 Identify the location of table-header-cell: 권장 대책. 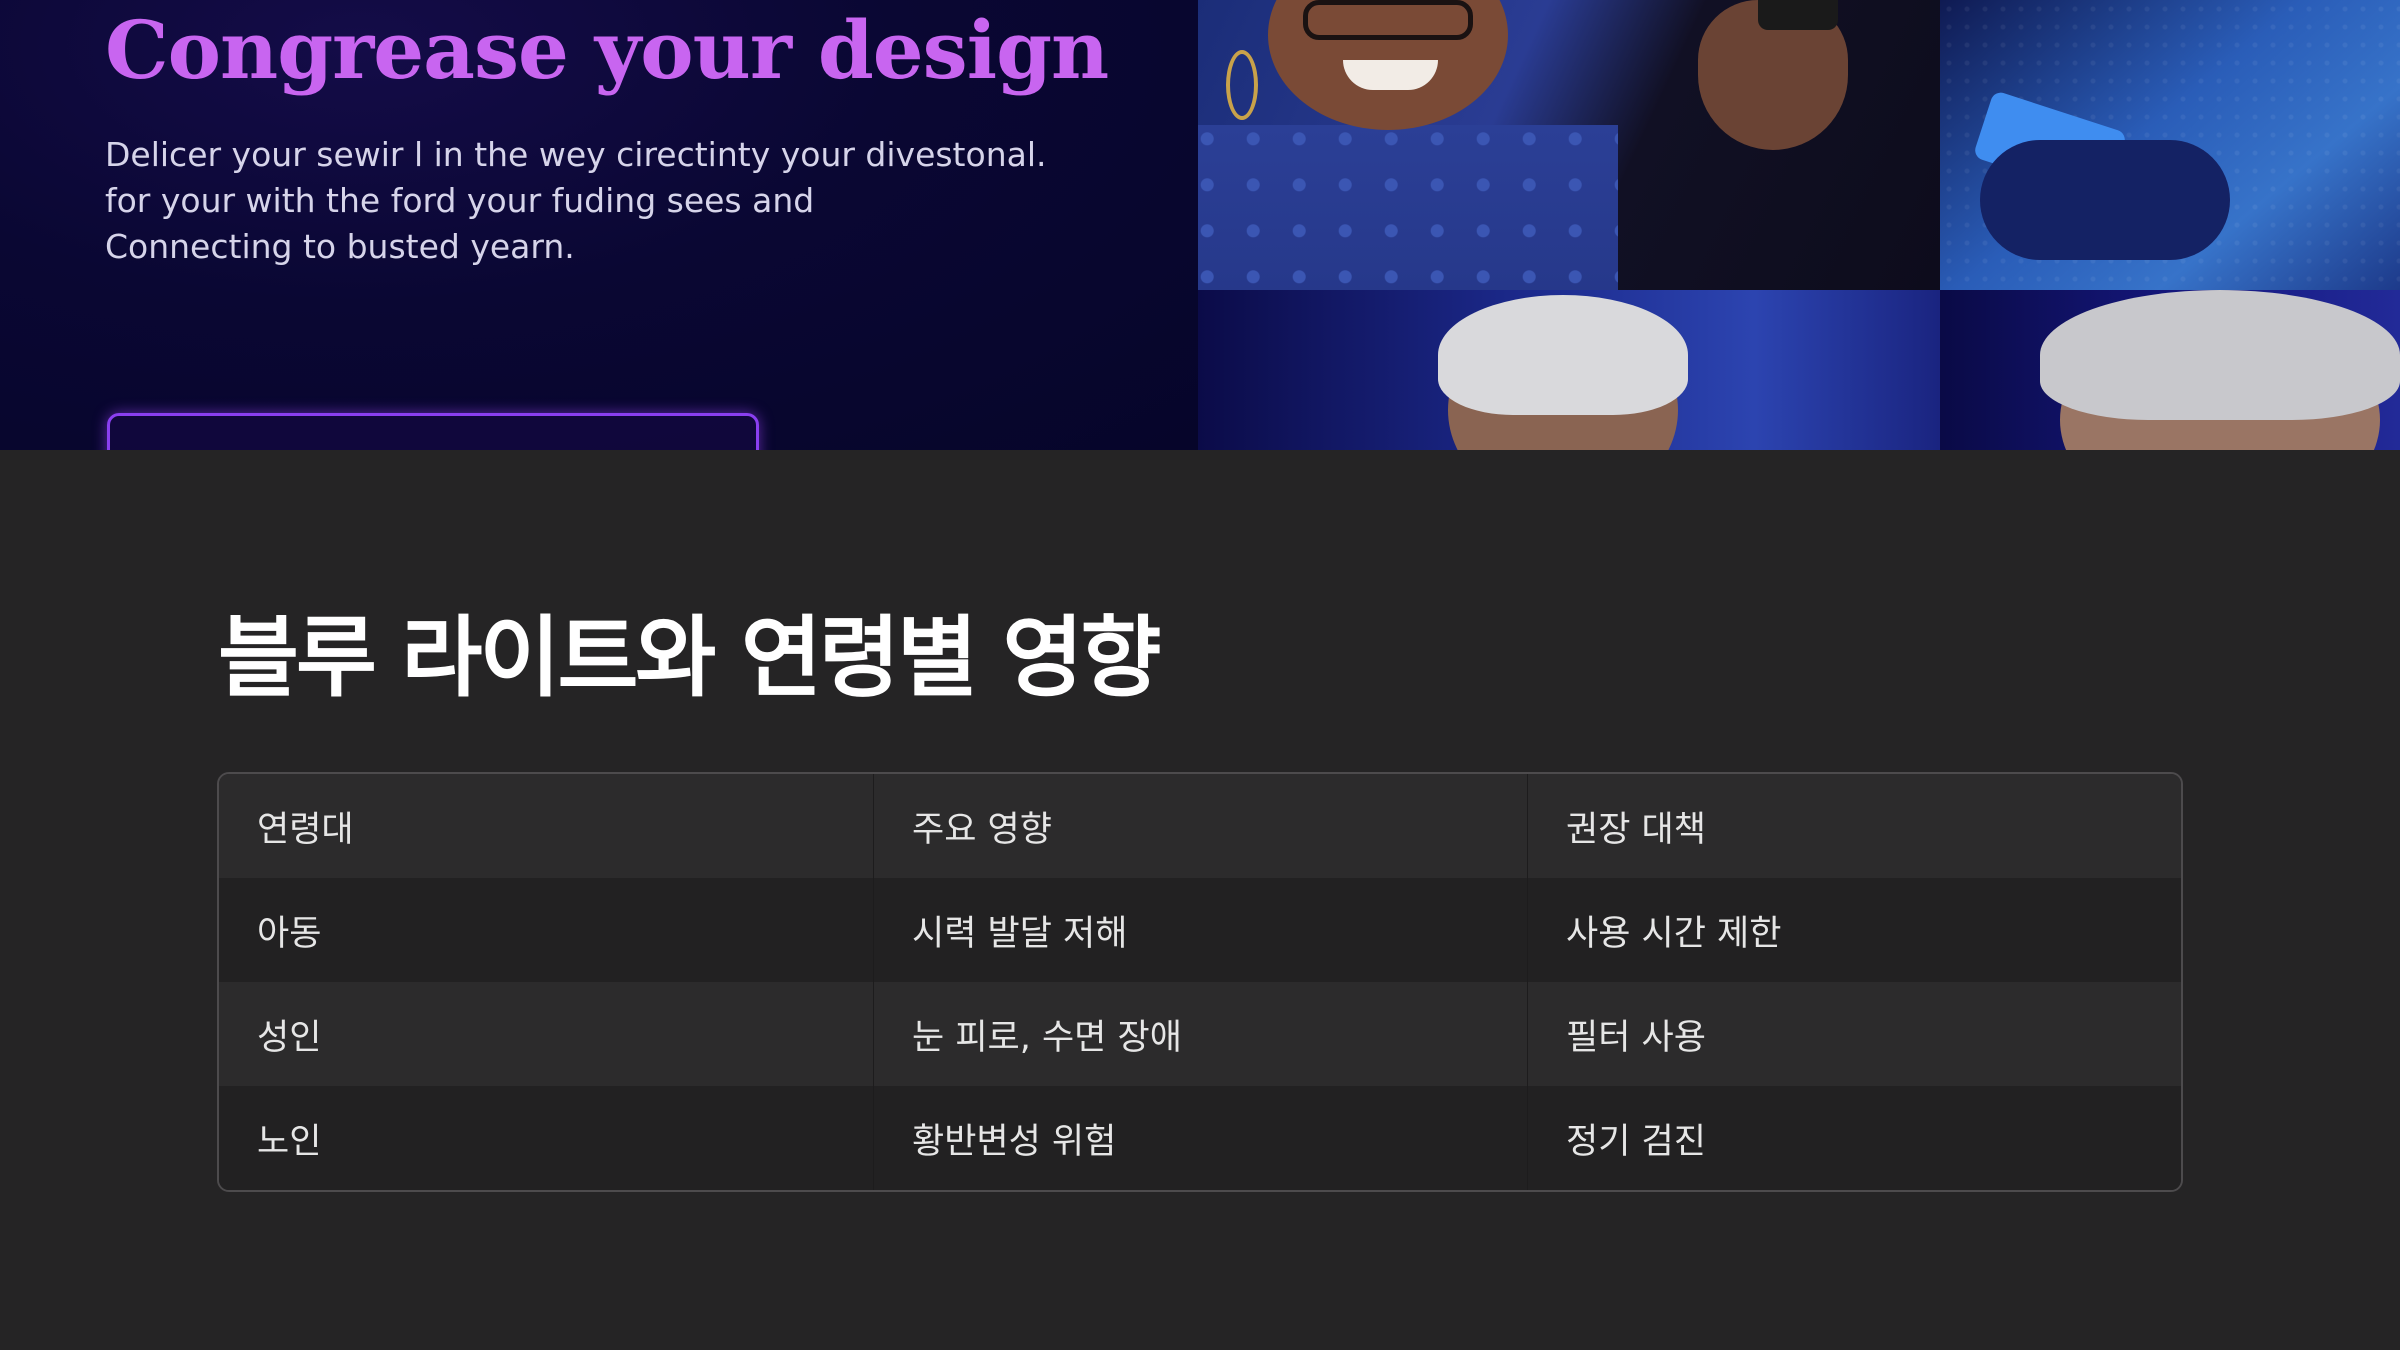
(1854, 826).